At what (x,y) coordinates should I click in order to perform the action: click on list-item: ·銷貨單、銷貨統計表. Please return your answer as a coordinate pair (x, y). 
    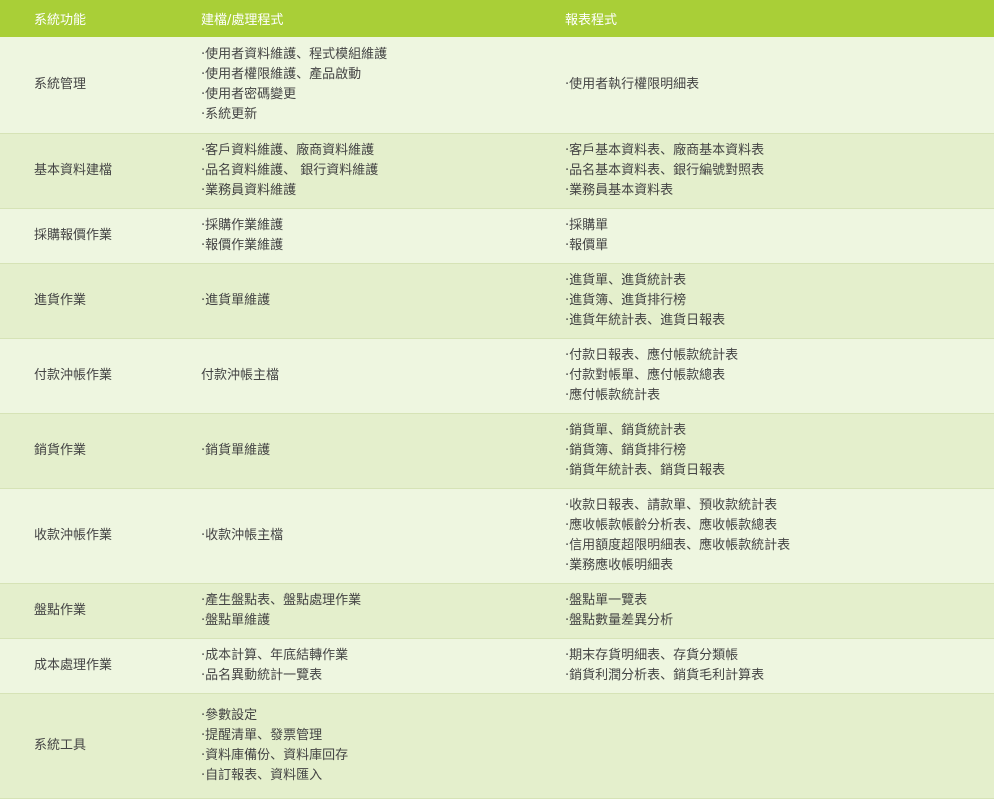
    Looking at the image, I should click on (626, 430).